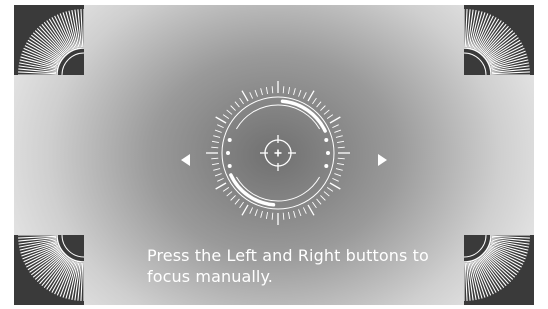 The height and width of the screenshot is (309, 548). Describe the element at coordinates (186, 160) in the screenshot. I see `left-arrow-icon` at that location.